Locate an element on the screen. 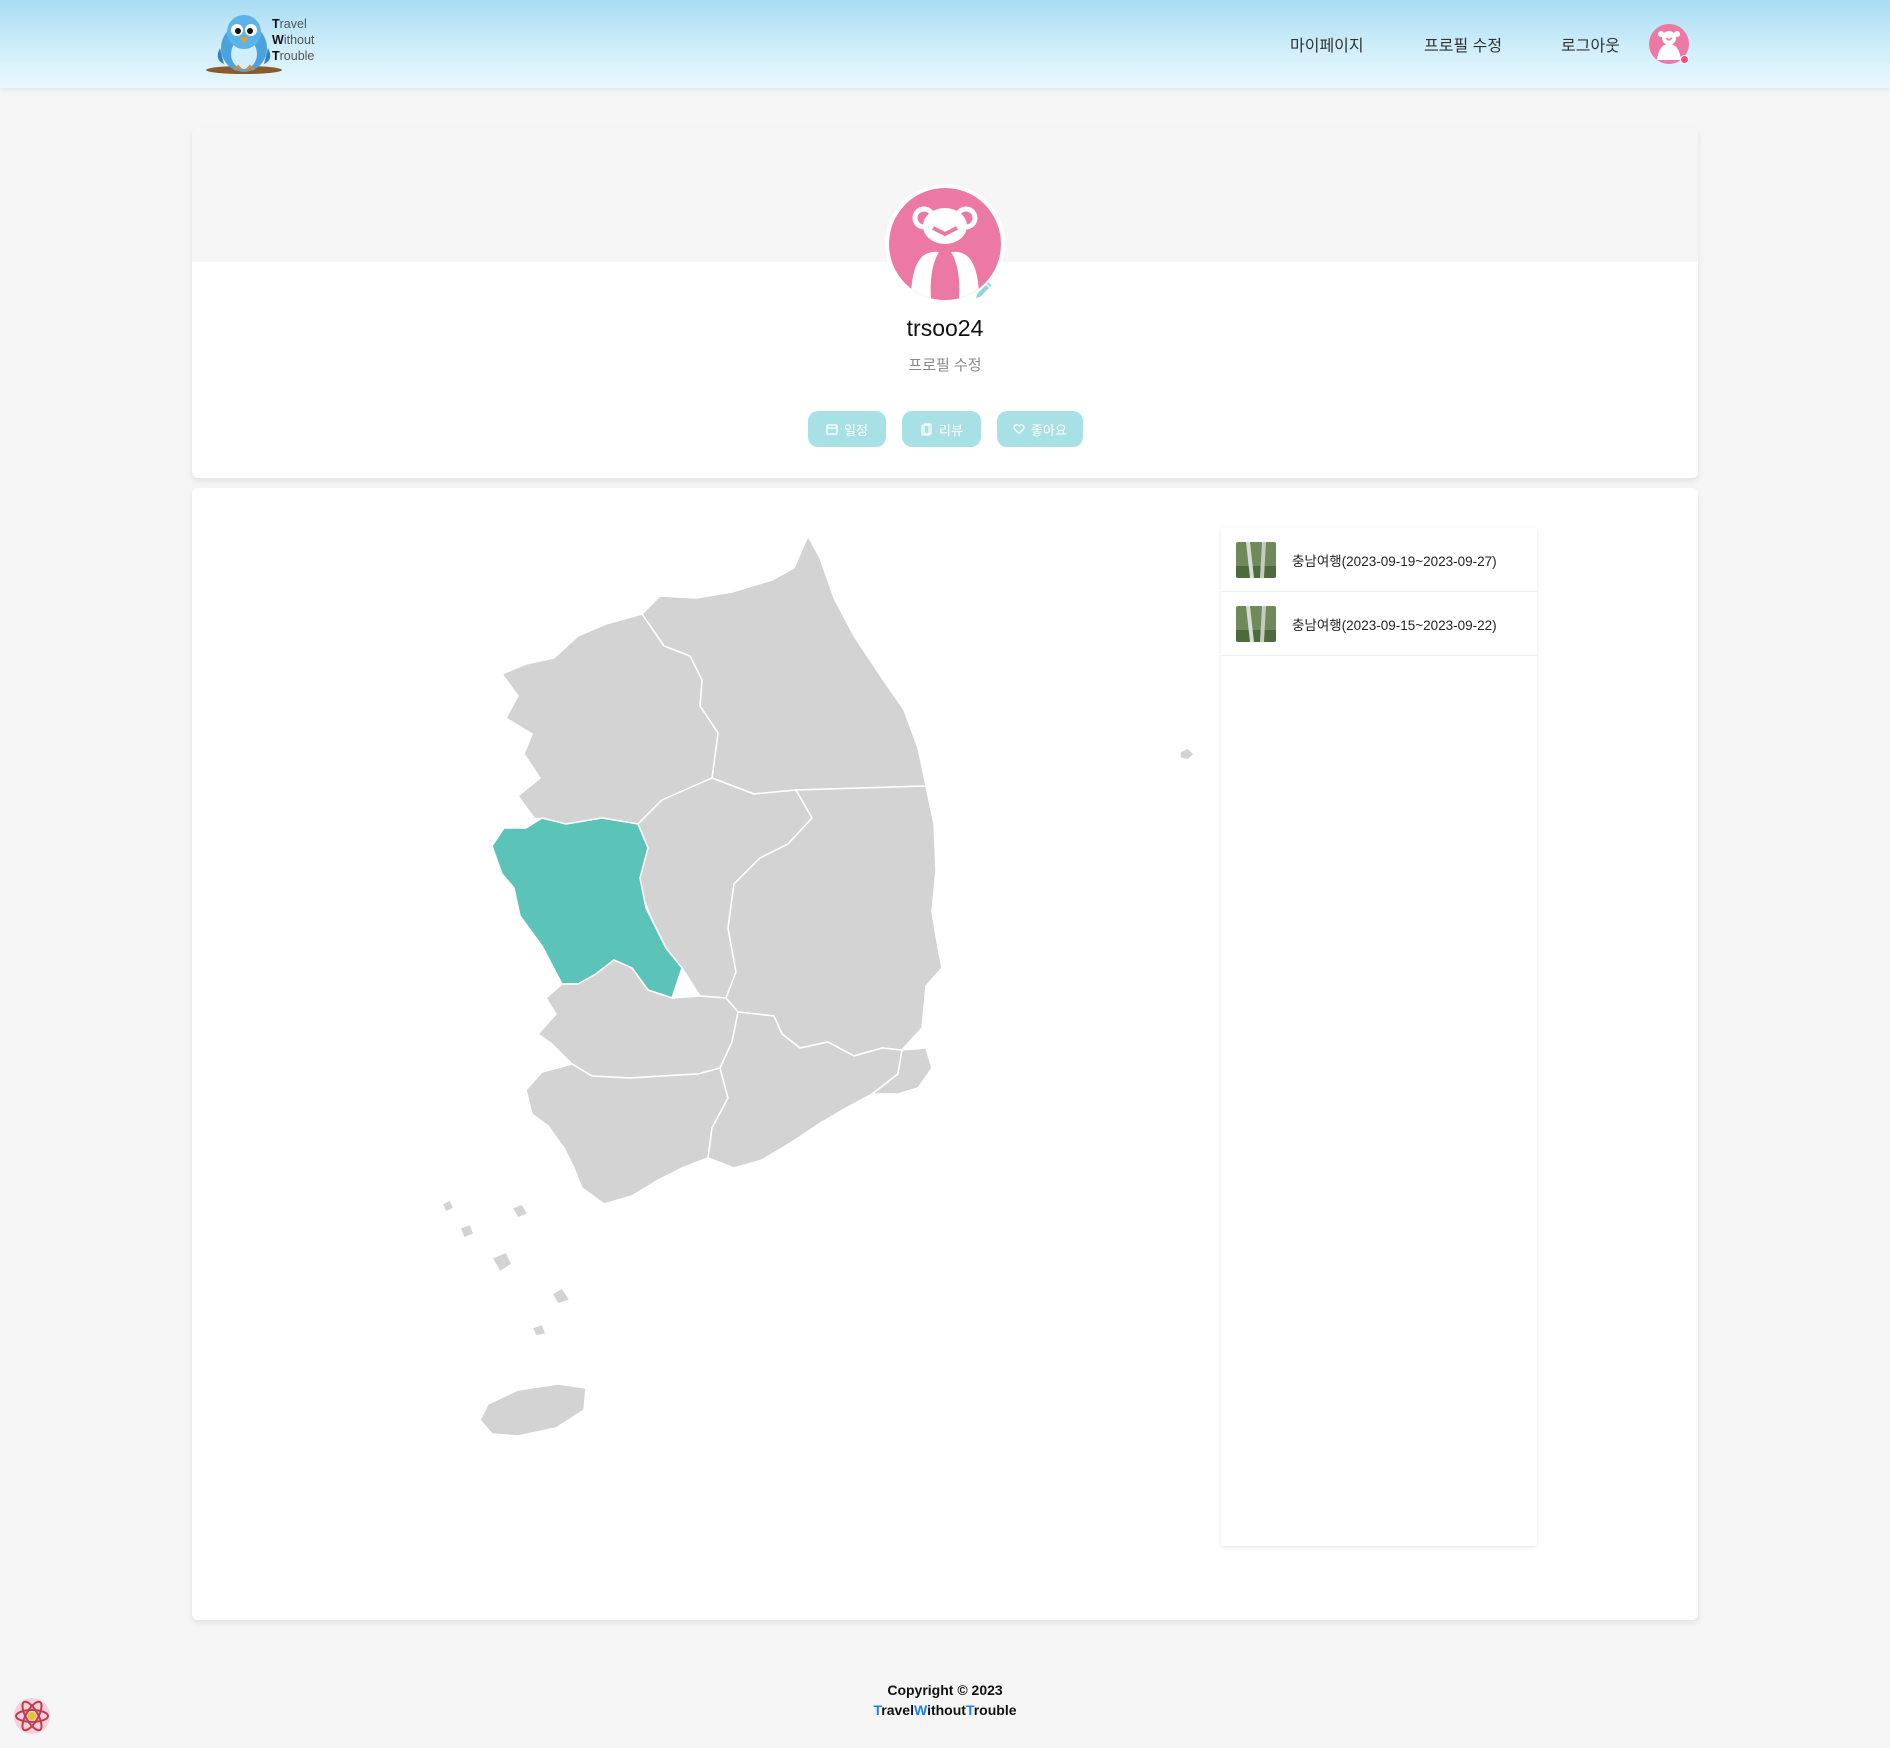 The height and width of the screenshot is (1748, 1890). map-region-ulleungdo is located at coordinates (1187, 754).